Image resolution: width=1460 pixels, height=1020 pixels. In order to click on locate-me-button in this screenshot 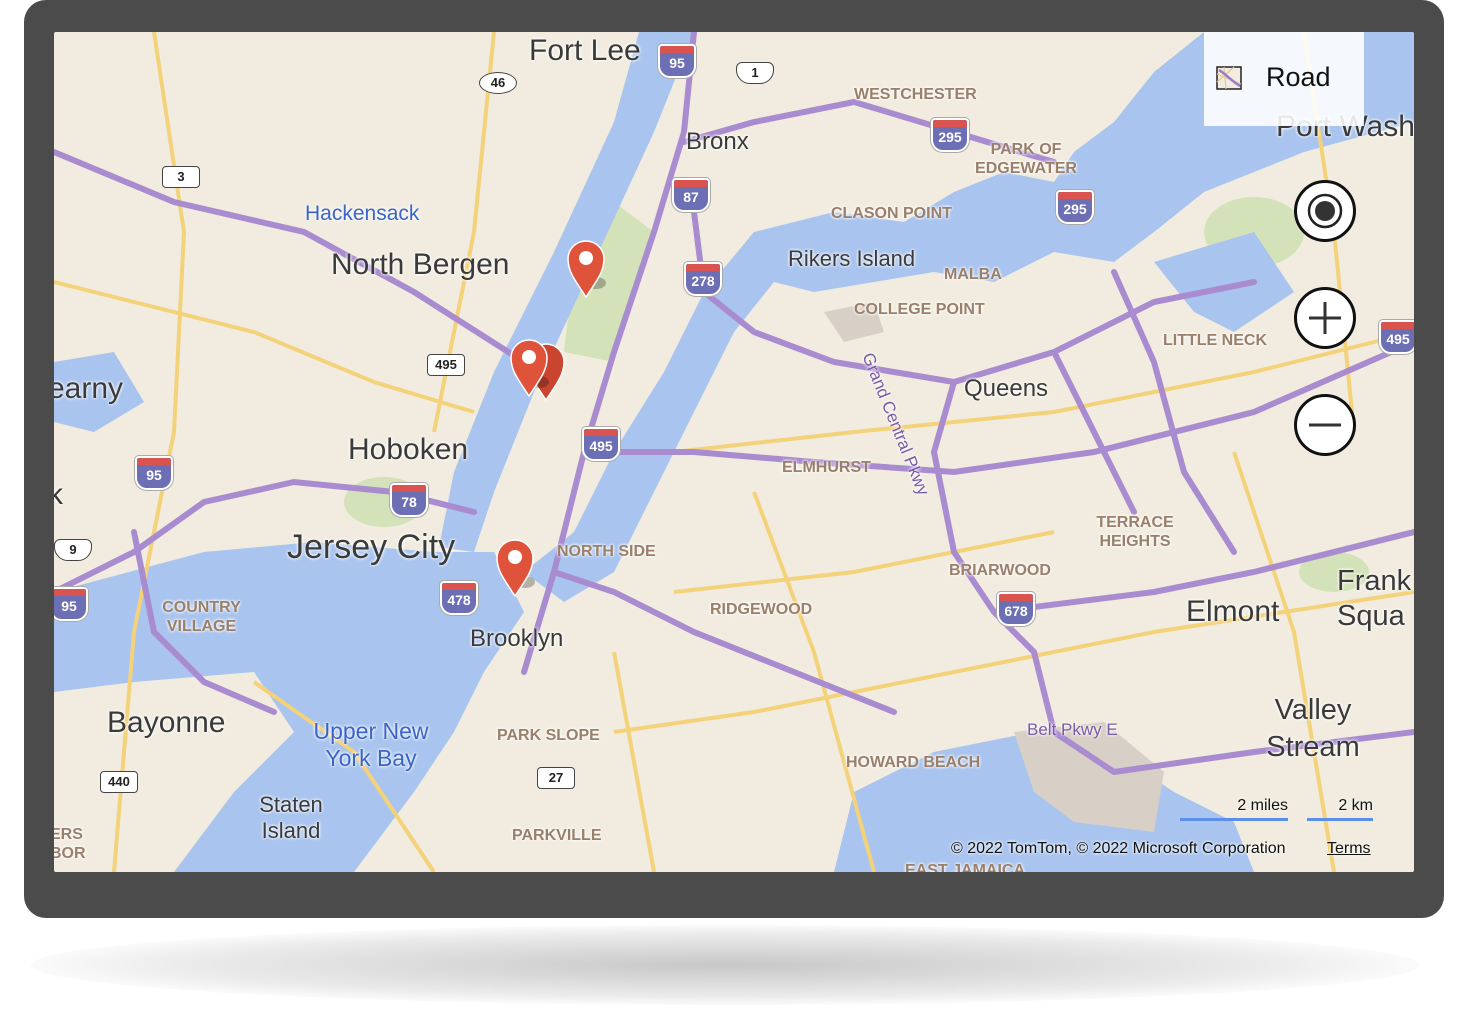, I will do `click(1325, 211)`.